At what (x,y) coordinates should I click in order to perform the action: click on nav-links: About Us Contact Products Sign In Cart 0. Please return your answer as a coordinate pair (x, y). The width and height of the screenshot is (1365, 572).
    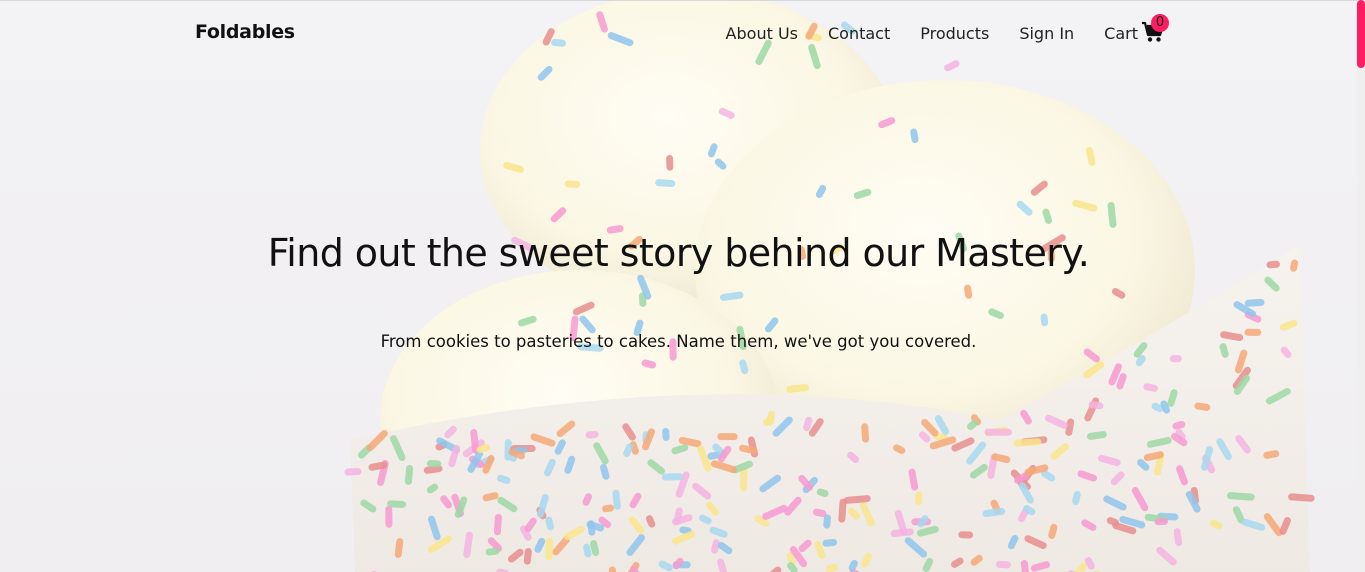
    Looking at the image, I should click on (947, 29).